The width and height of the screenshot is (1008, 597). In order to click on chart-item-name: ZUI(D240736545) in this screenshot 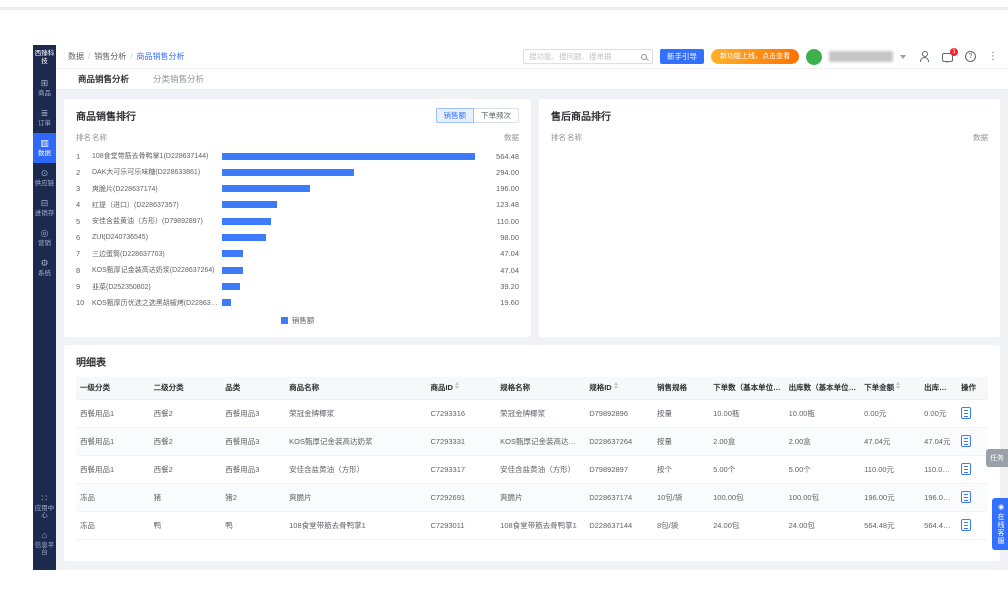, I will do `click(120, 238)`.